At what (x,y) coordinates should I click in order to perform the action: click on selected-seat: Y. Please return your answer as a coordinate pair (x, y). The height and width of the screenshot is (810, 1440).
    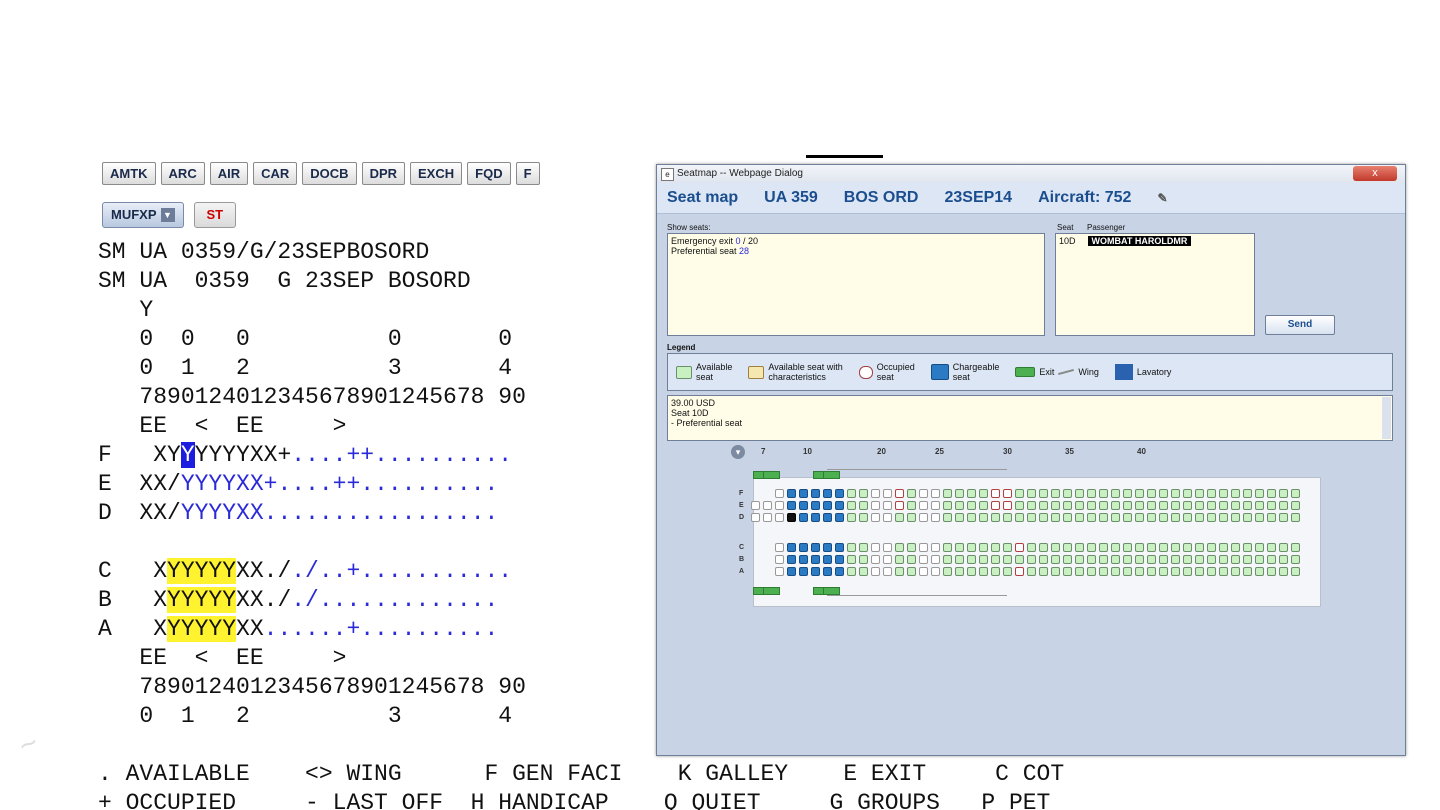
    Looking at the image, I should click on (187, 455).